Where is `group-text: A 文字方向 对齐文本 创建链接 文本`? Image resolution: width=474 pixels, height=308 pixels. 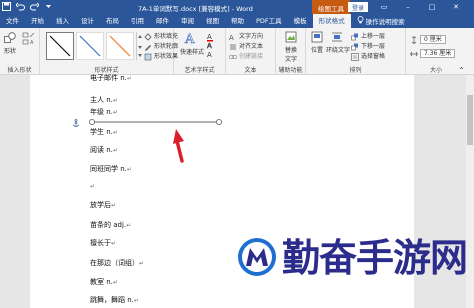
group-text: A 文字方向 对齐文本 创建链接 文本 is located at coordinates (251, 51).